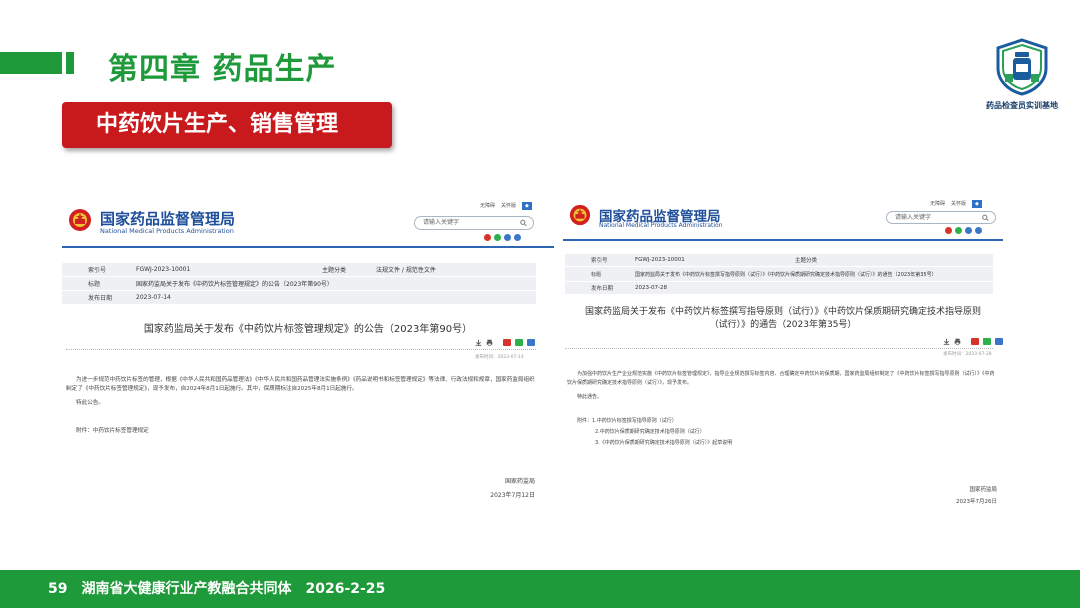  What do you see at coordinates (227, 125) in the screenshot?
I see `section-title: 中药饮片生产、销售管理` at bounding box center [227, 125].